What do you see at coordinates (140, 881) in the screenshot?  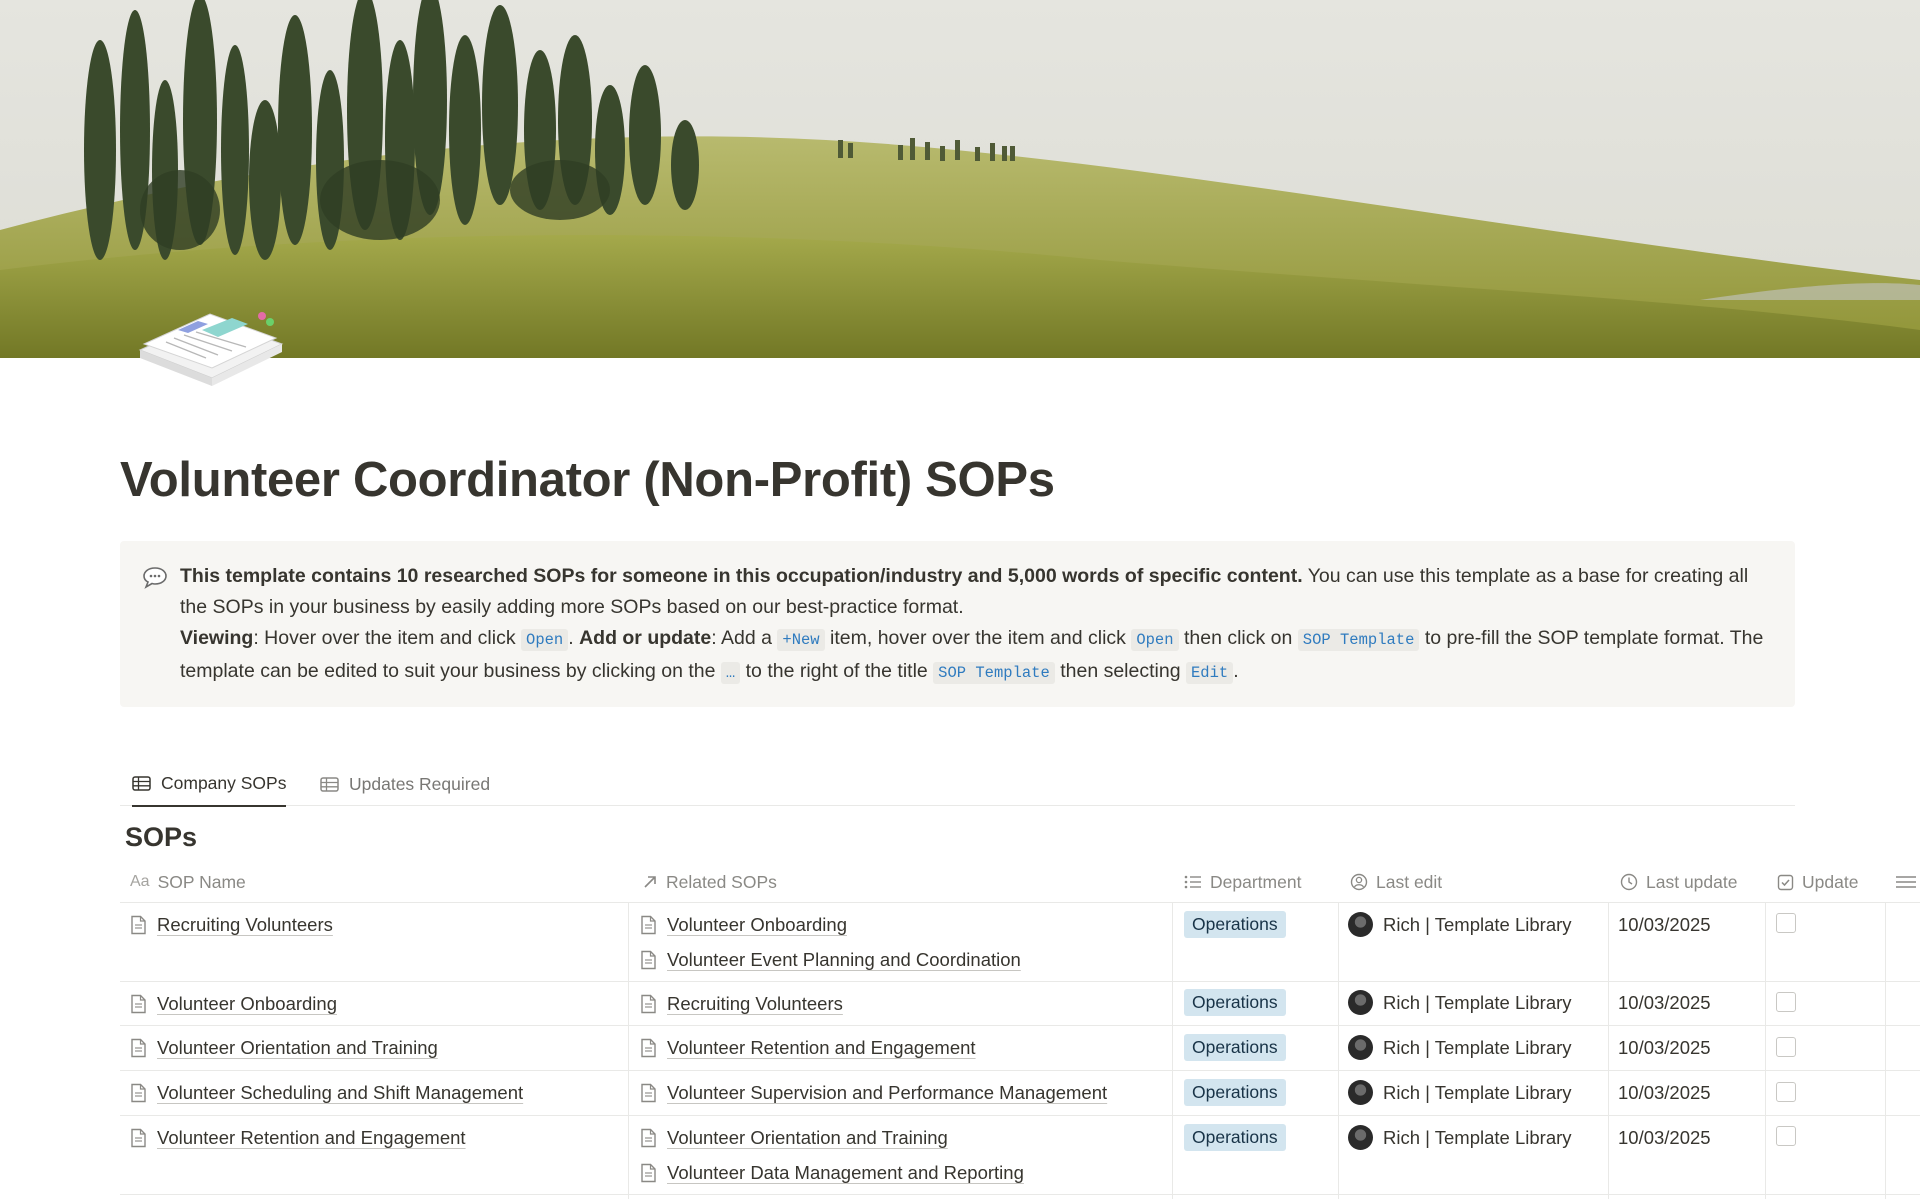 I see `text-property-icon: Aa` at bounding box center [140, 881].